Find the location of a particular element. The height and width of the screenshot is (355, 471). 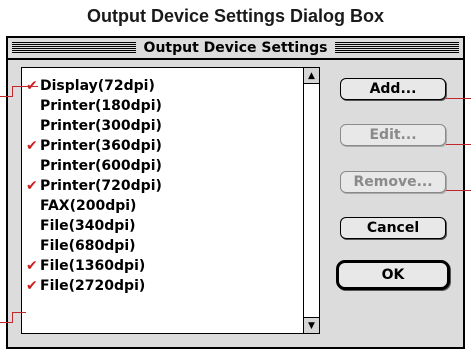

device-list-item: Printer(180dpi) is located at coordinates (161, 106).